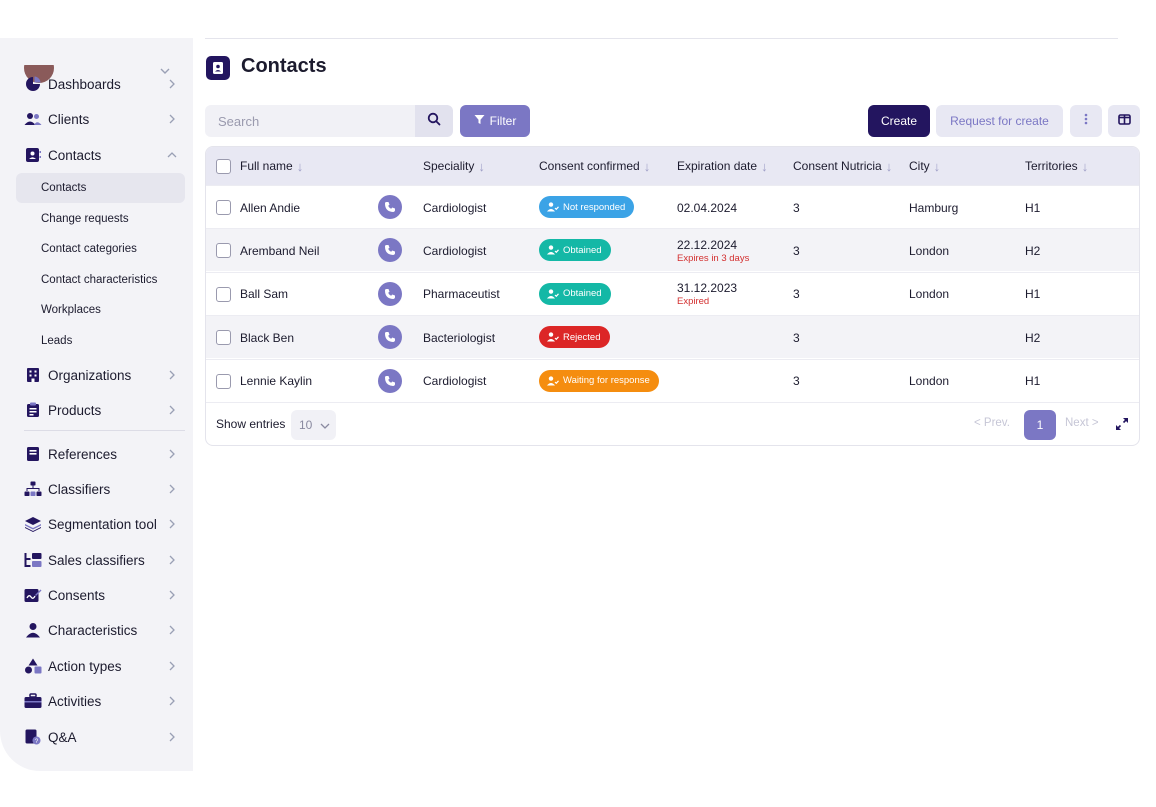 The width and height of the screenshot is (1156, 807). I want to click on user-x-icon, so click(553, 337).